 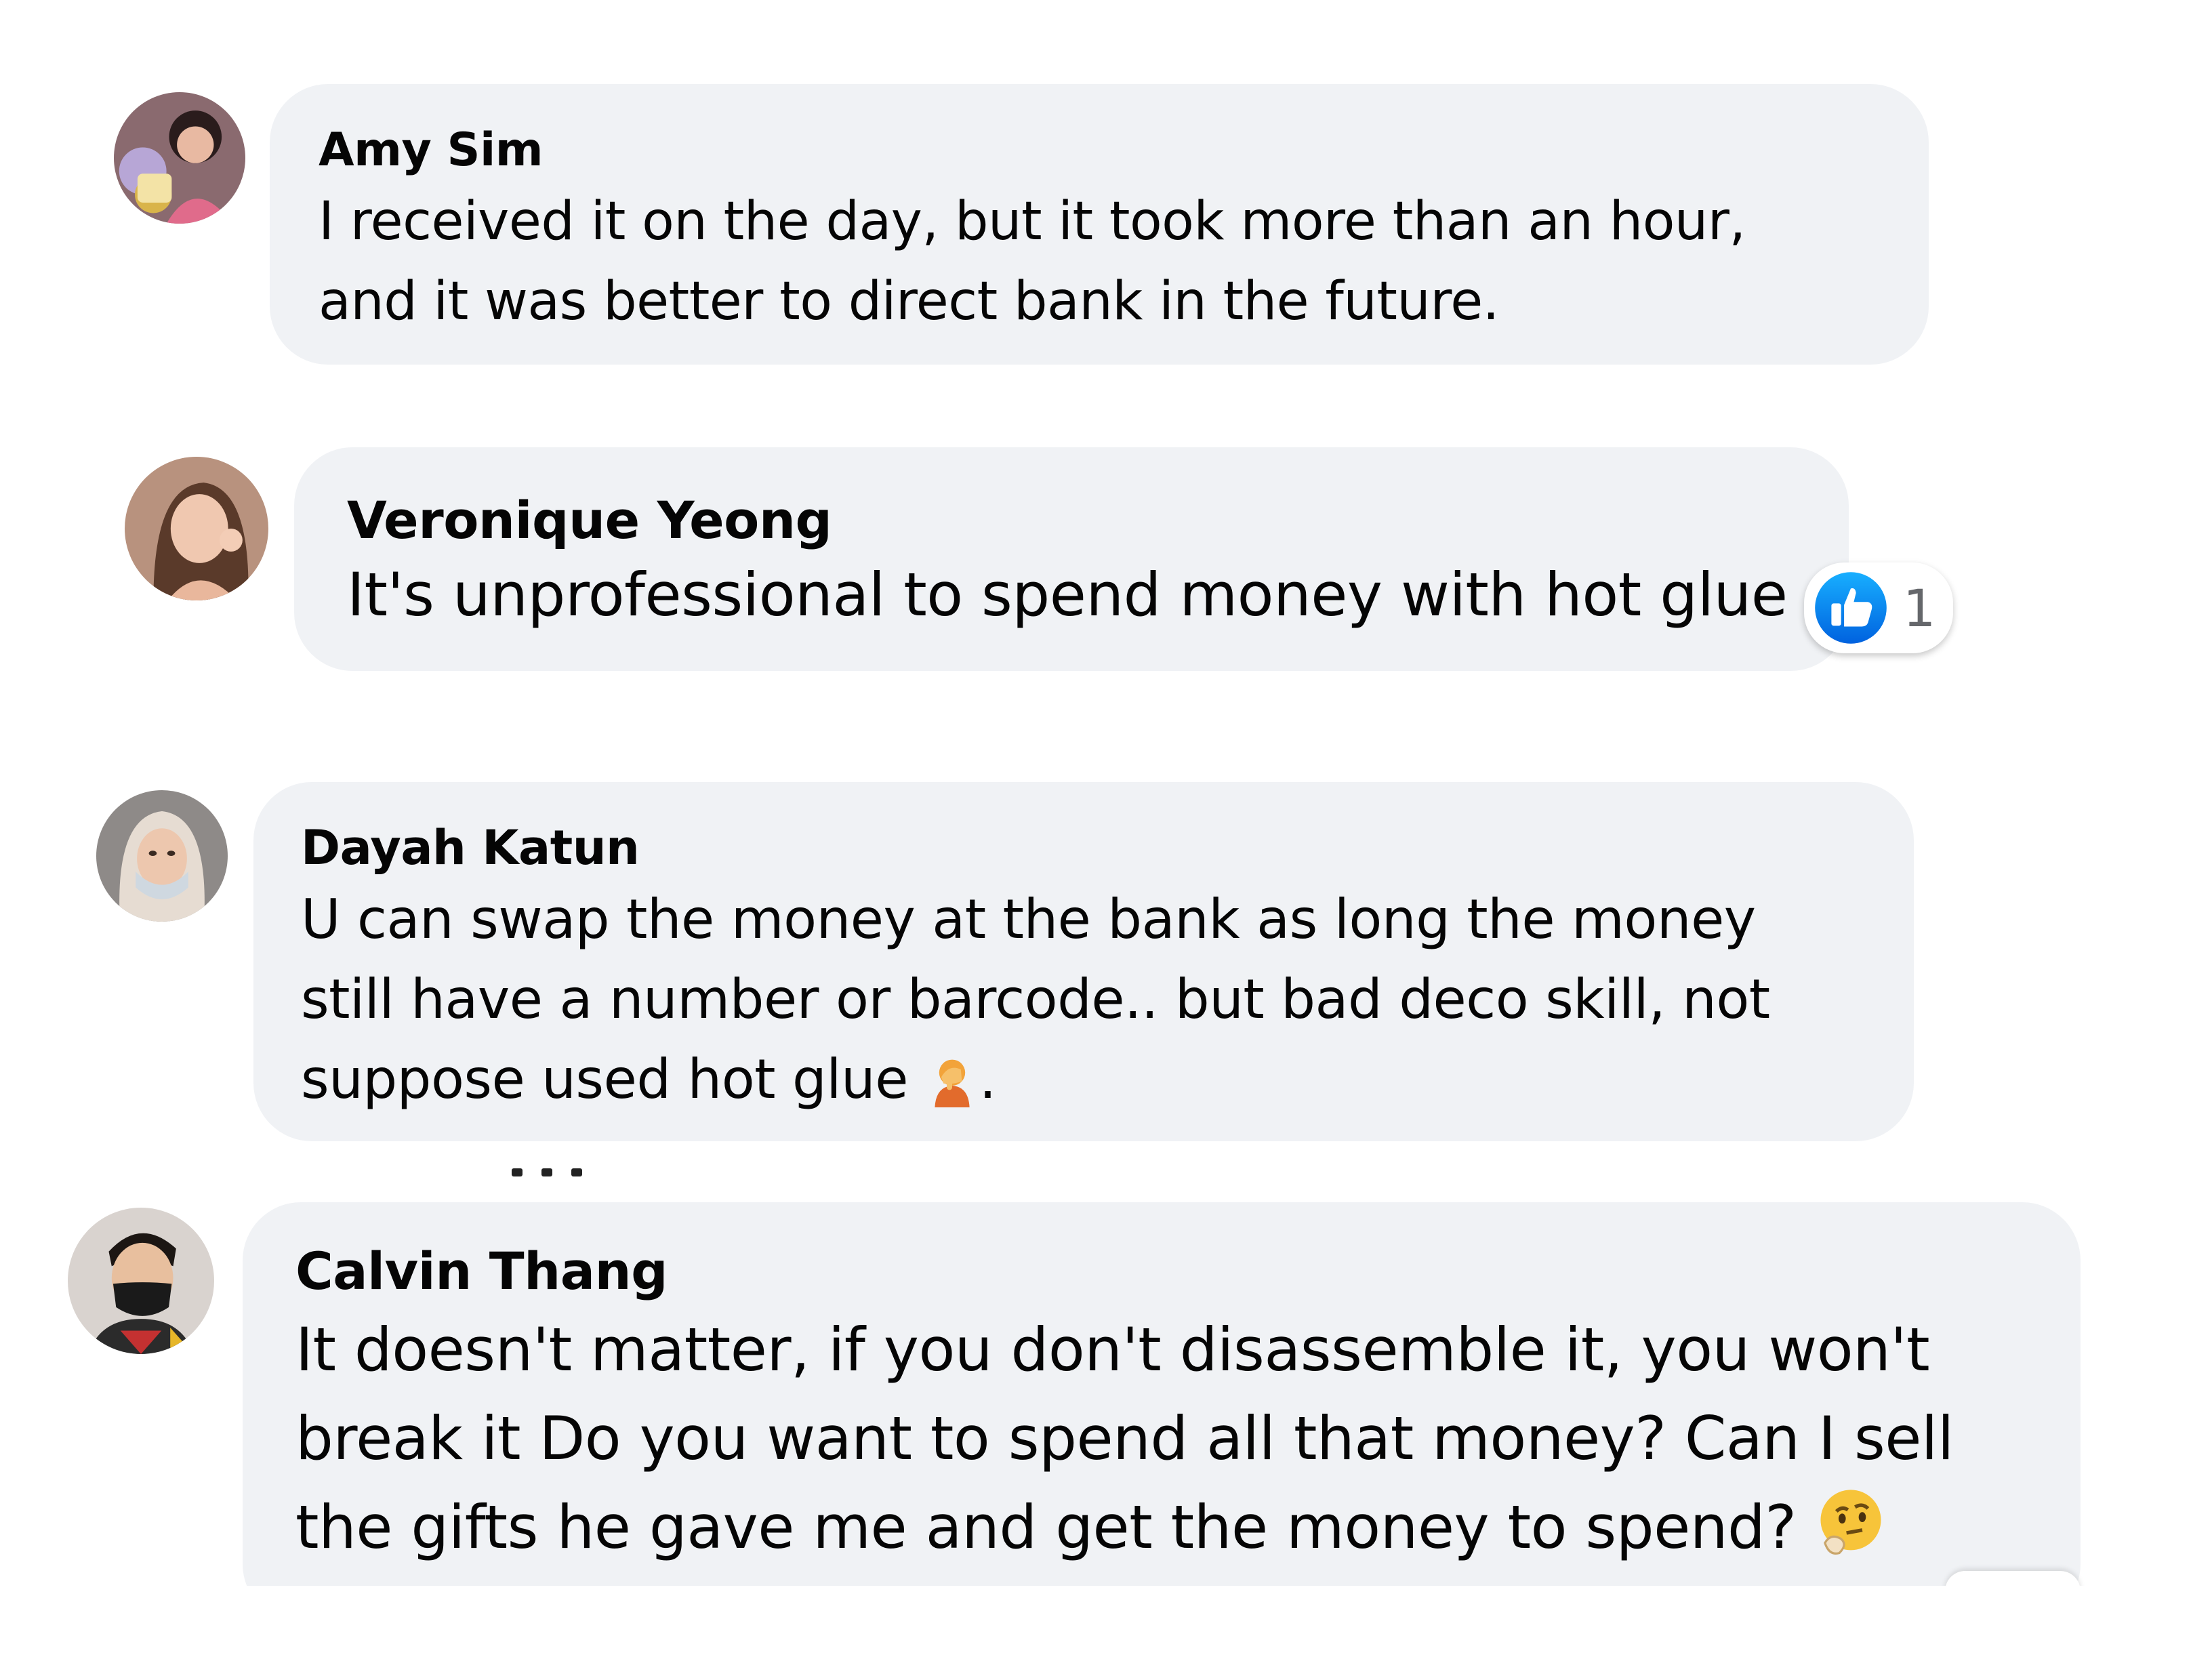 I want to click on thinking-face-icon, so click(x=1850, y=1522).